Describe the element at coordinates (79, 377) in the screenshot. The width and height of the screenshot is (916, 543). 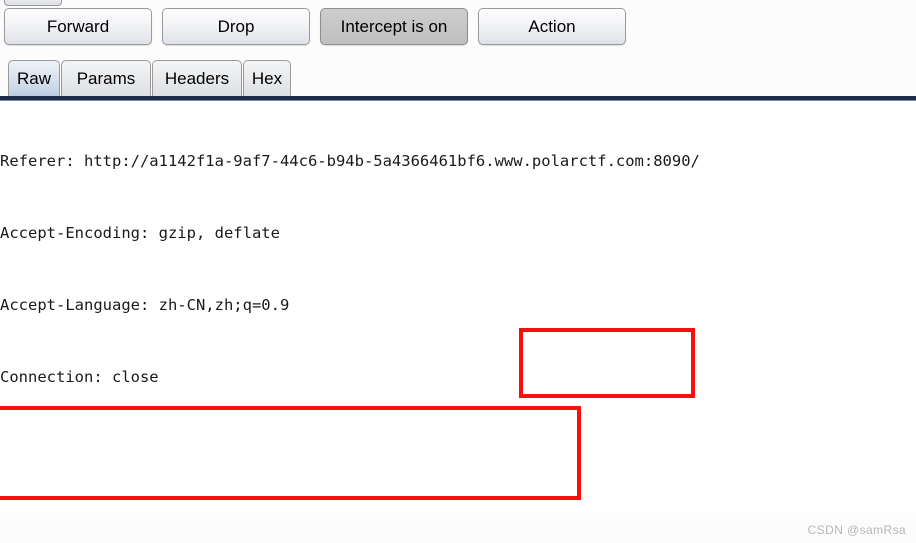
I see `header-line-connection: Connection: close` at that location.